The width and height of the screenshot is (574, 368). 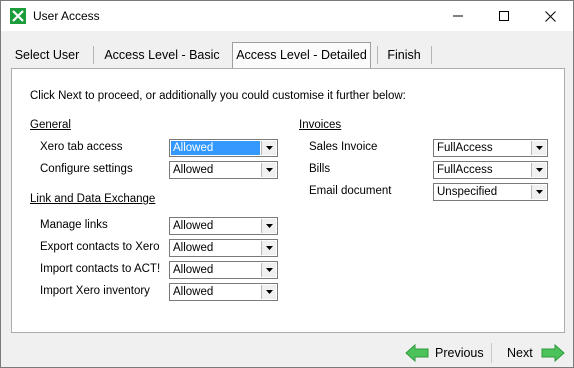 I want to click on tab-finish: Finish, so click(x=404, y=55).